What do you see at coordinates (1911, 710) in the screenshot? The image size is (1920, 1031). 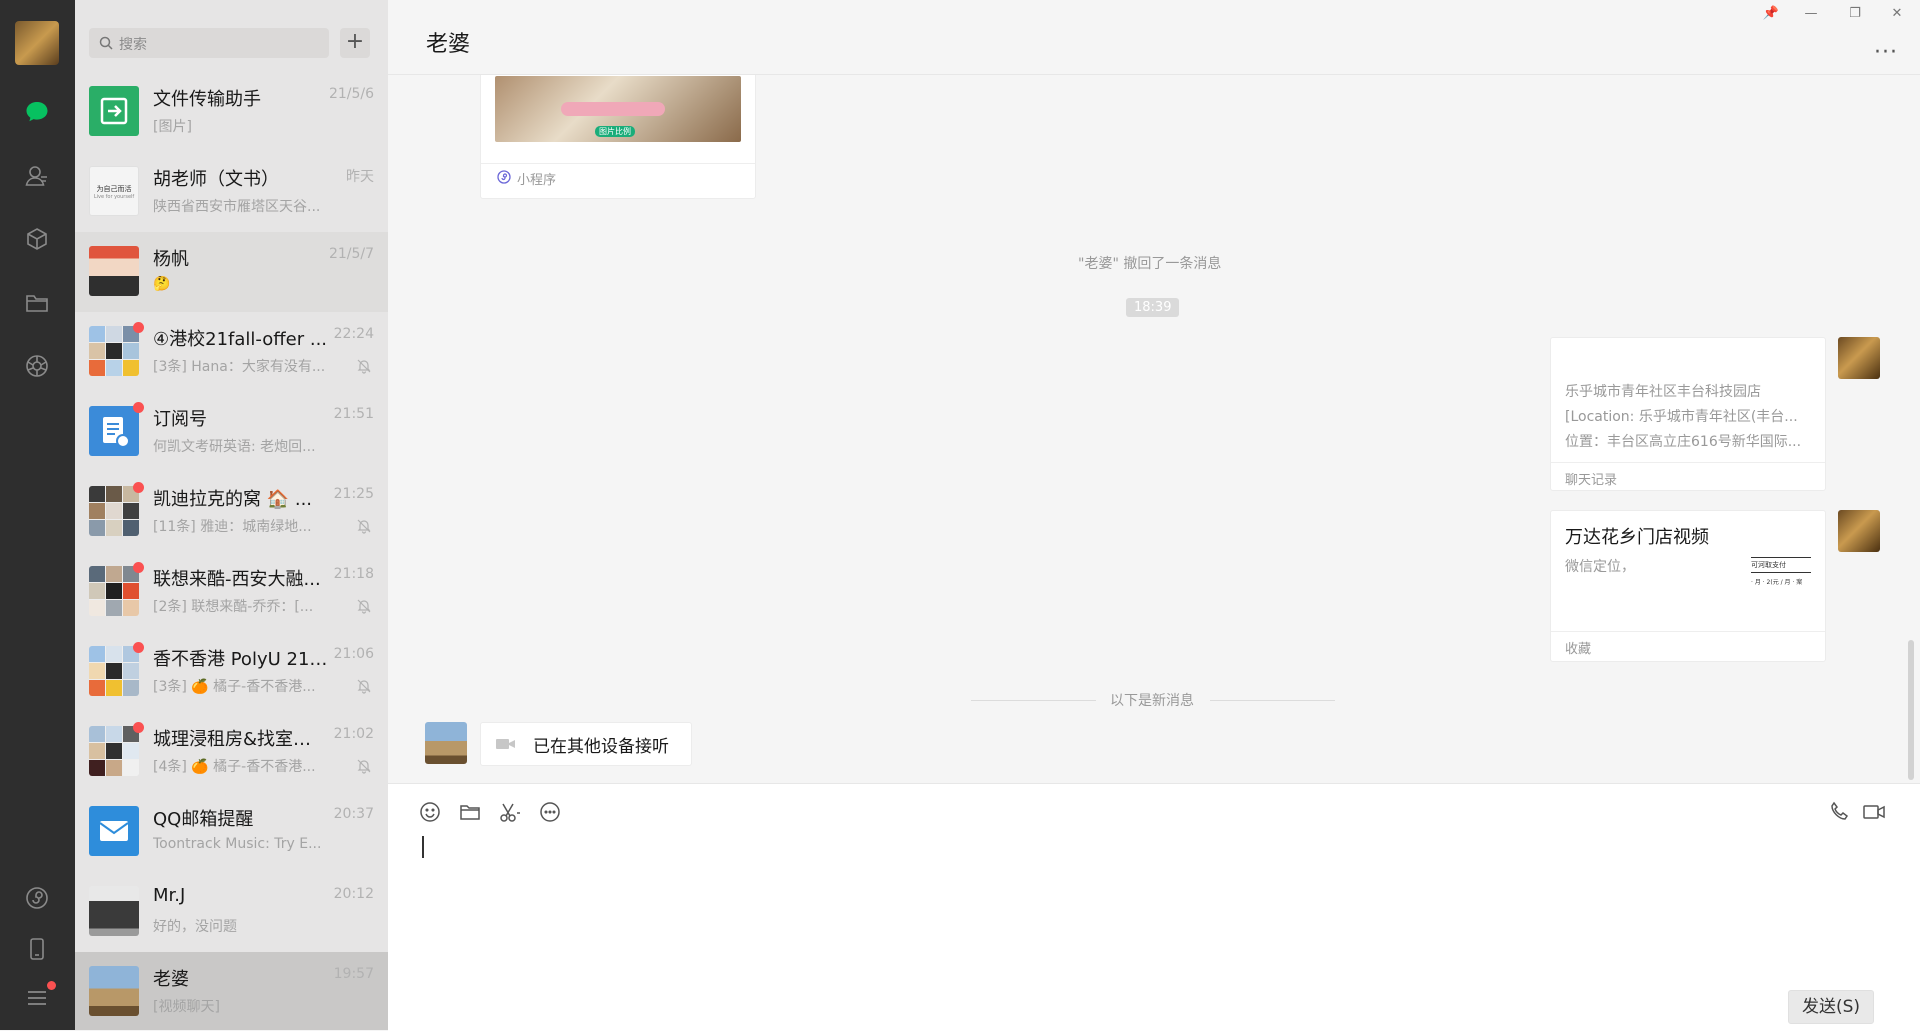 I see `scrollbar` at bounding box center [1911, 710].